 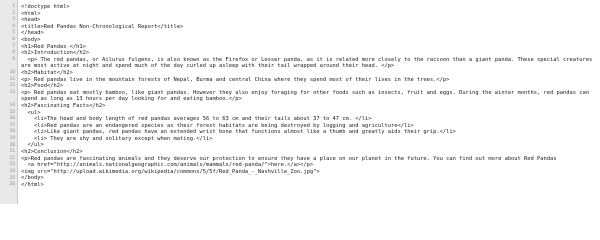 I want to click on code-text: <h2>Conclusion</h2>, so click(x=52, y=152).